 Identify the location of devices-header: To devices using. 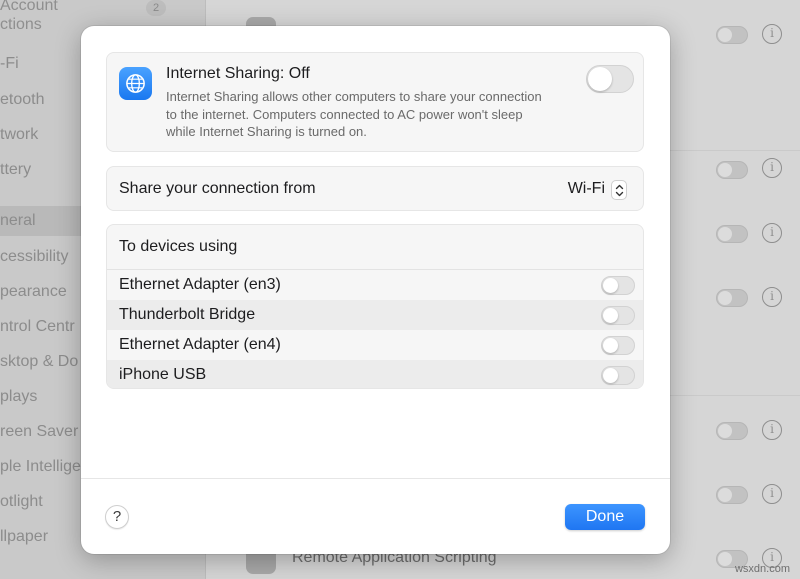
(375, 247).